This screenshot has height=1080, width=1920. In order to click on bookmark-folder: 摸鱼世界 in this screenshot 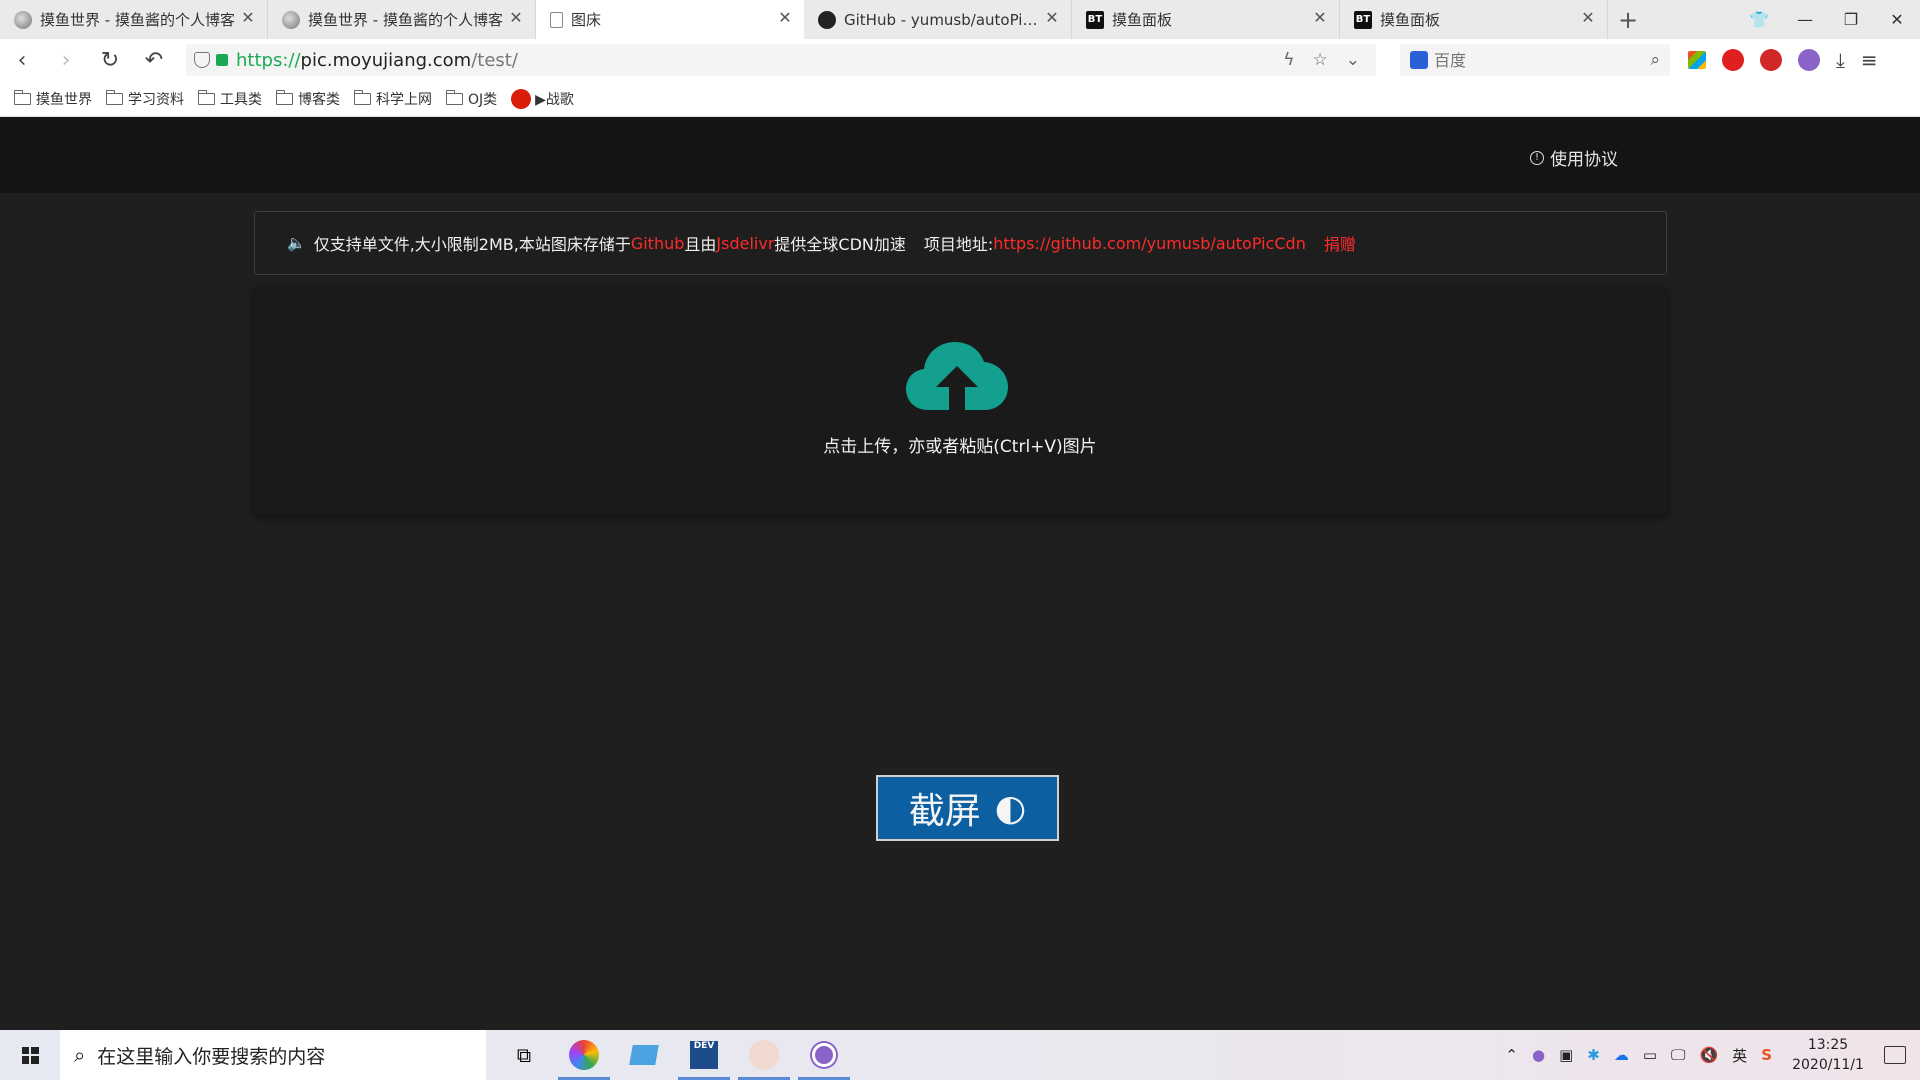, I will do `click(52, 99)`.